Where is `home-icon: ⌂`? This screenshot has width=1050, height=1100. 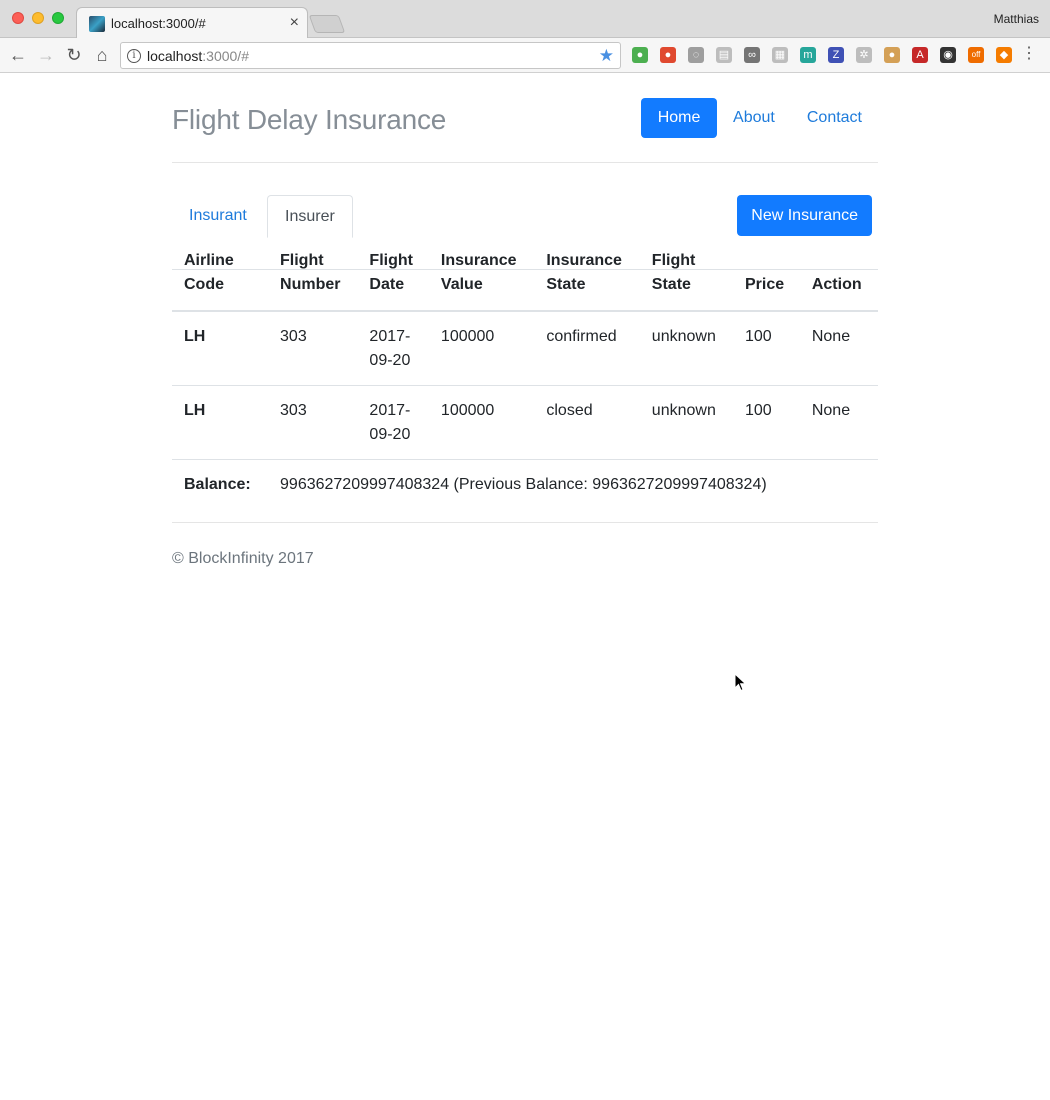 home-icon: ⌂ is located at coordinates (102, 55).